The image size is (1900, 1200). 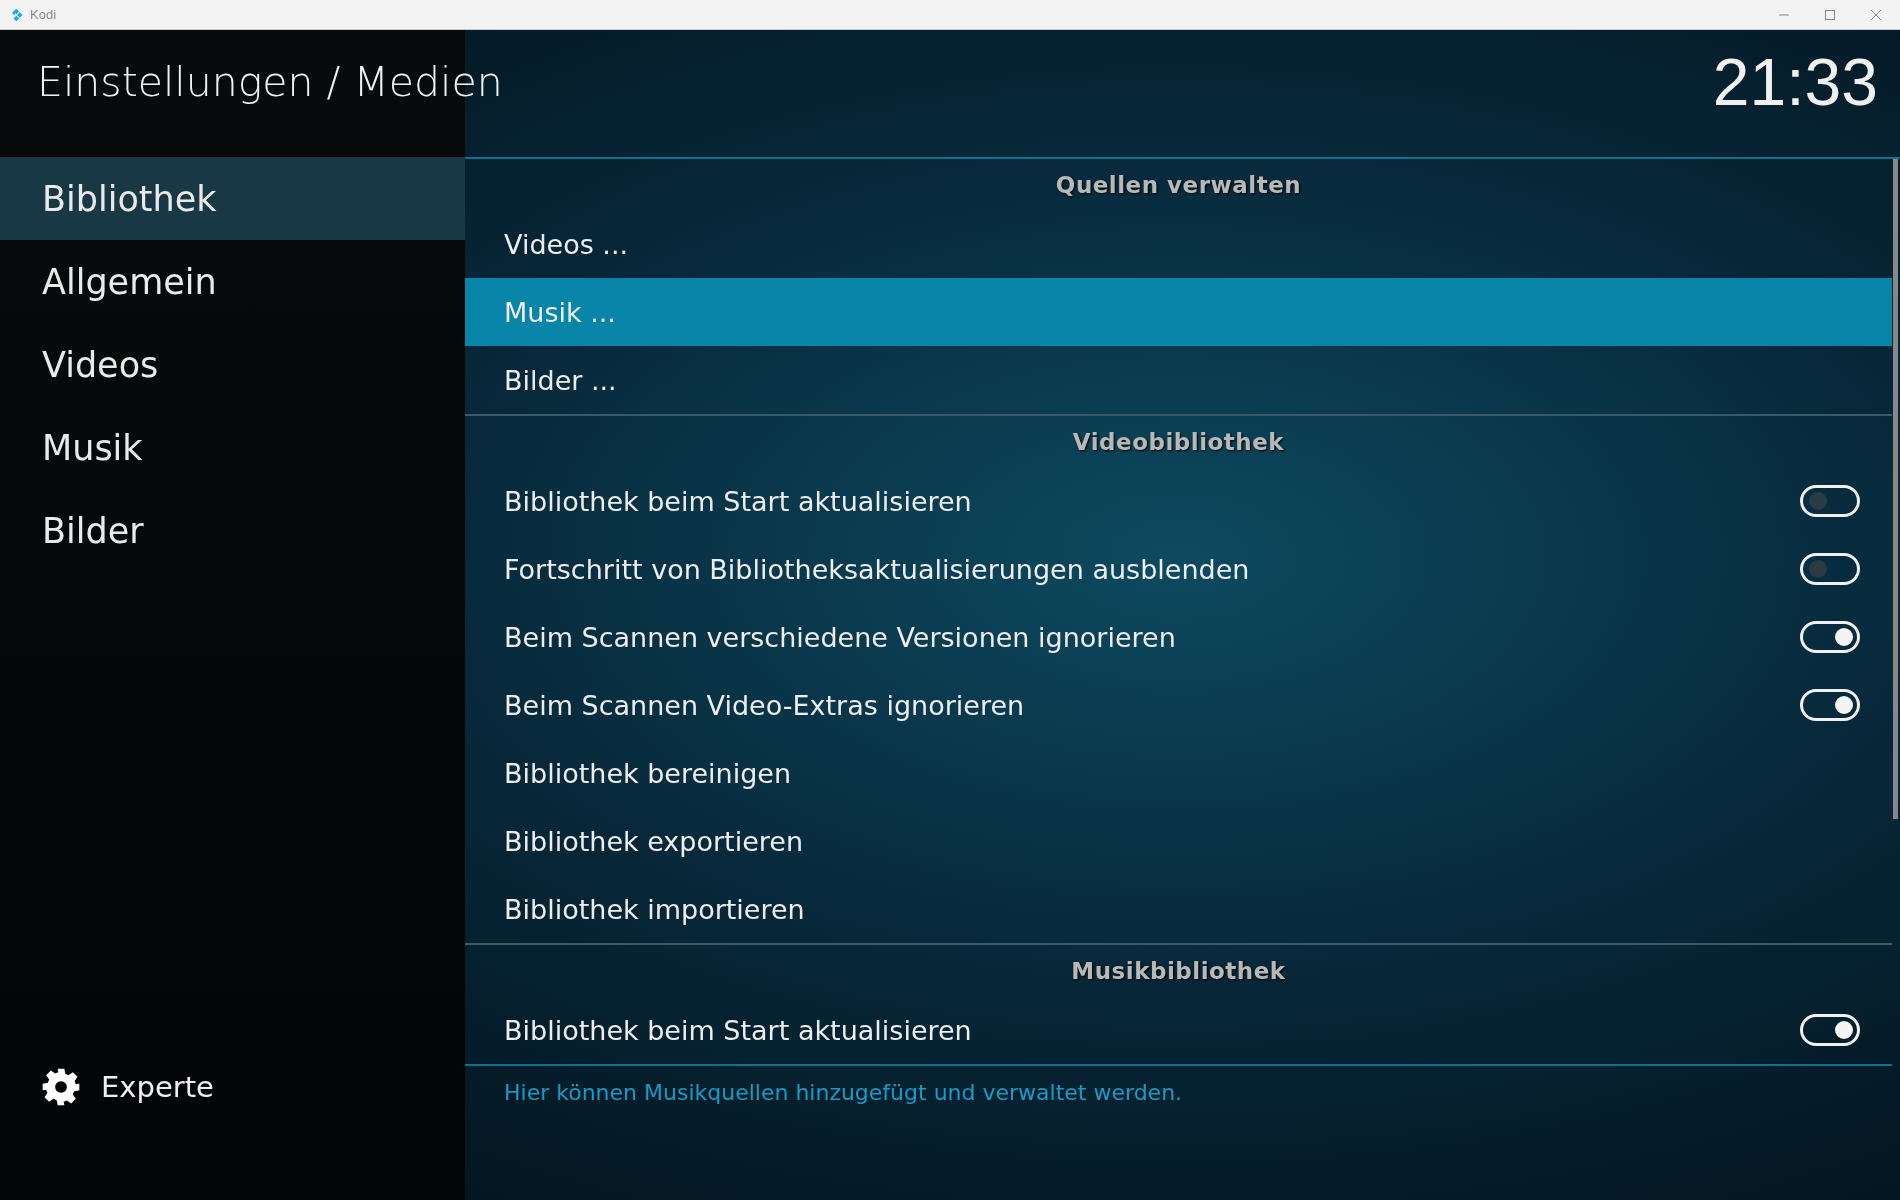 I want to click on gear-icon, so click(x=61, y=1087).